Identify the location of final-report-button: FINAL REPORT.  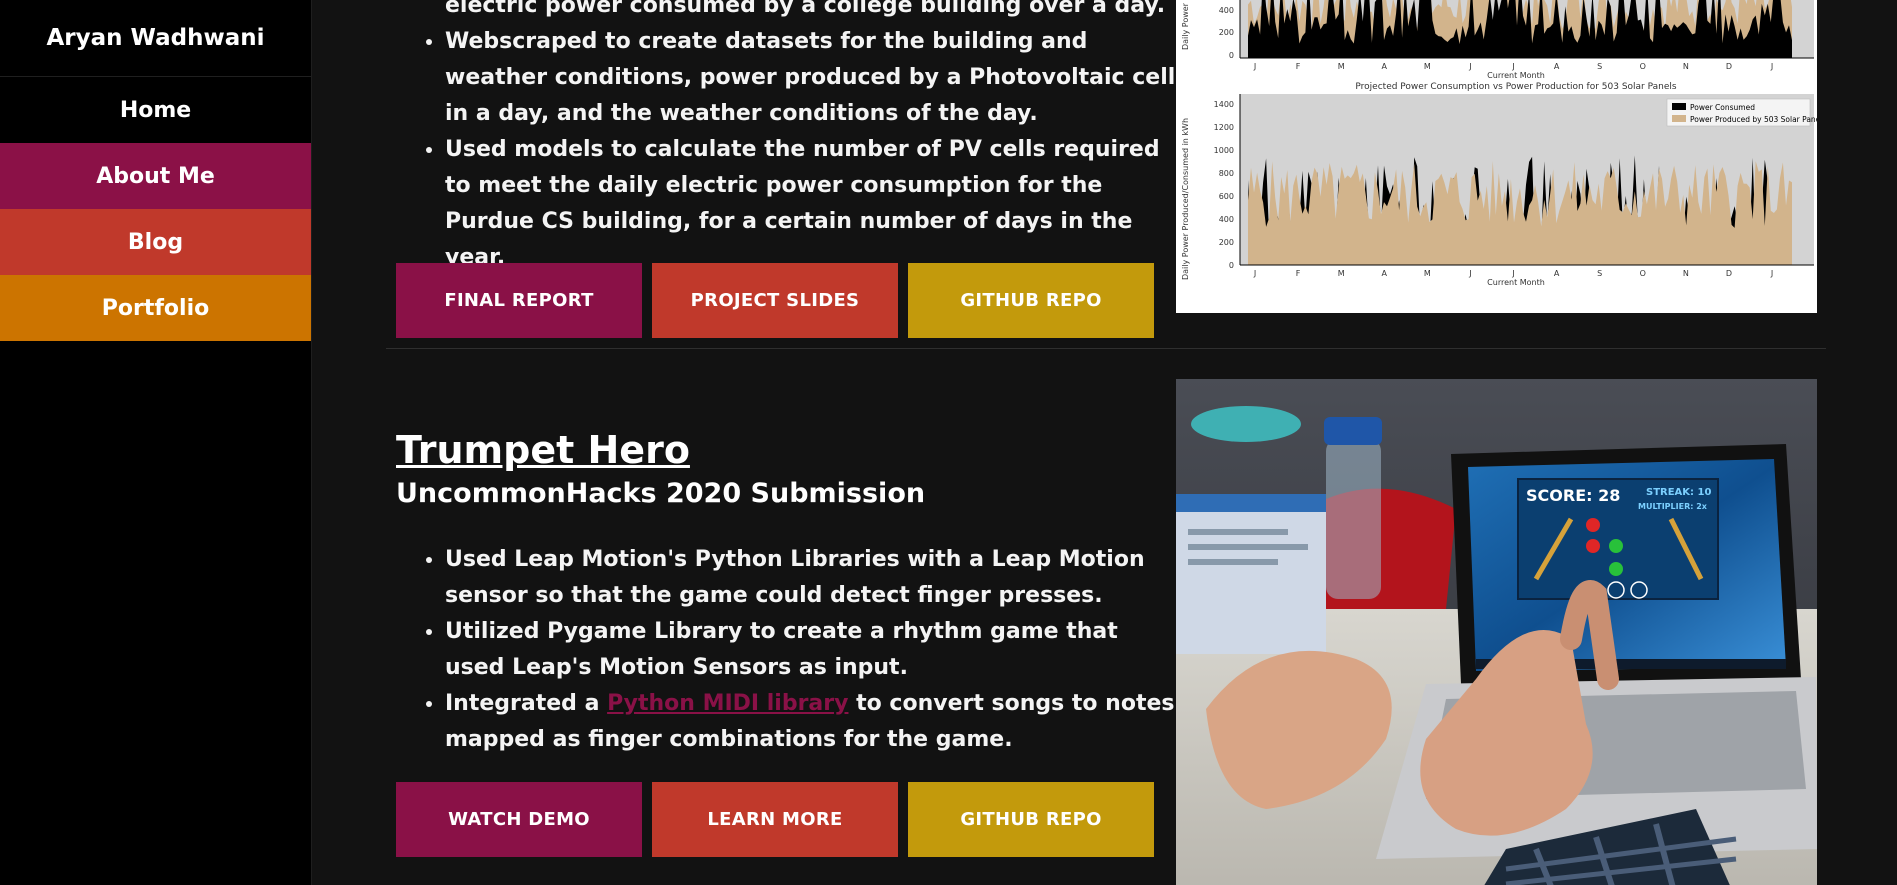
(519, 300).